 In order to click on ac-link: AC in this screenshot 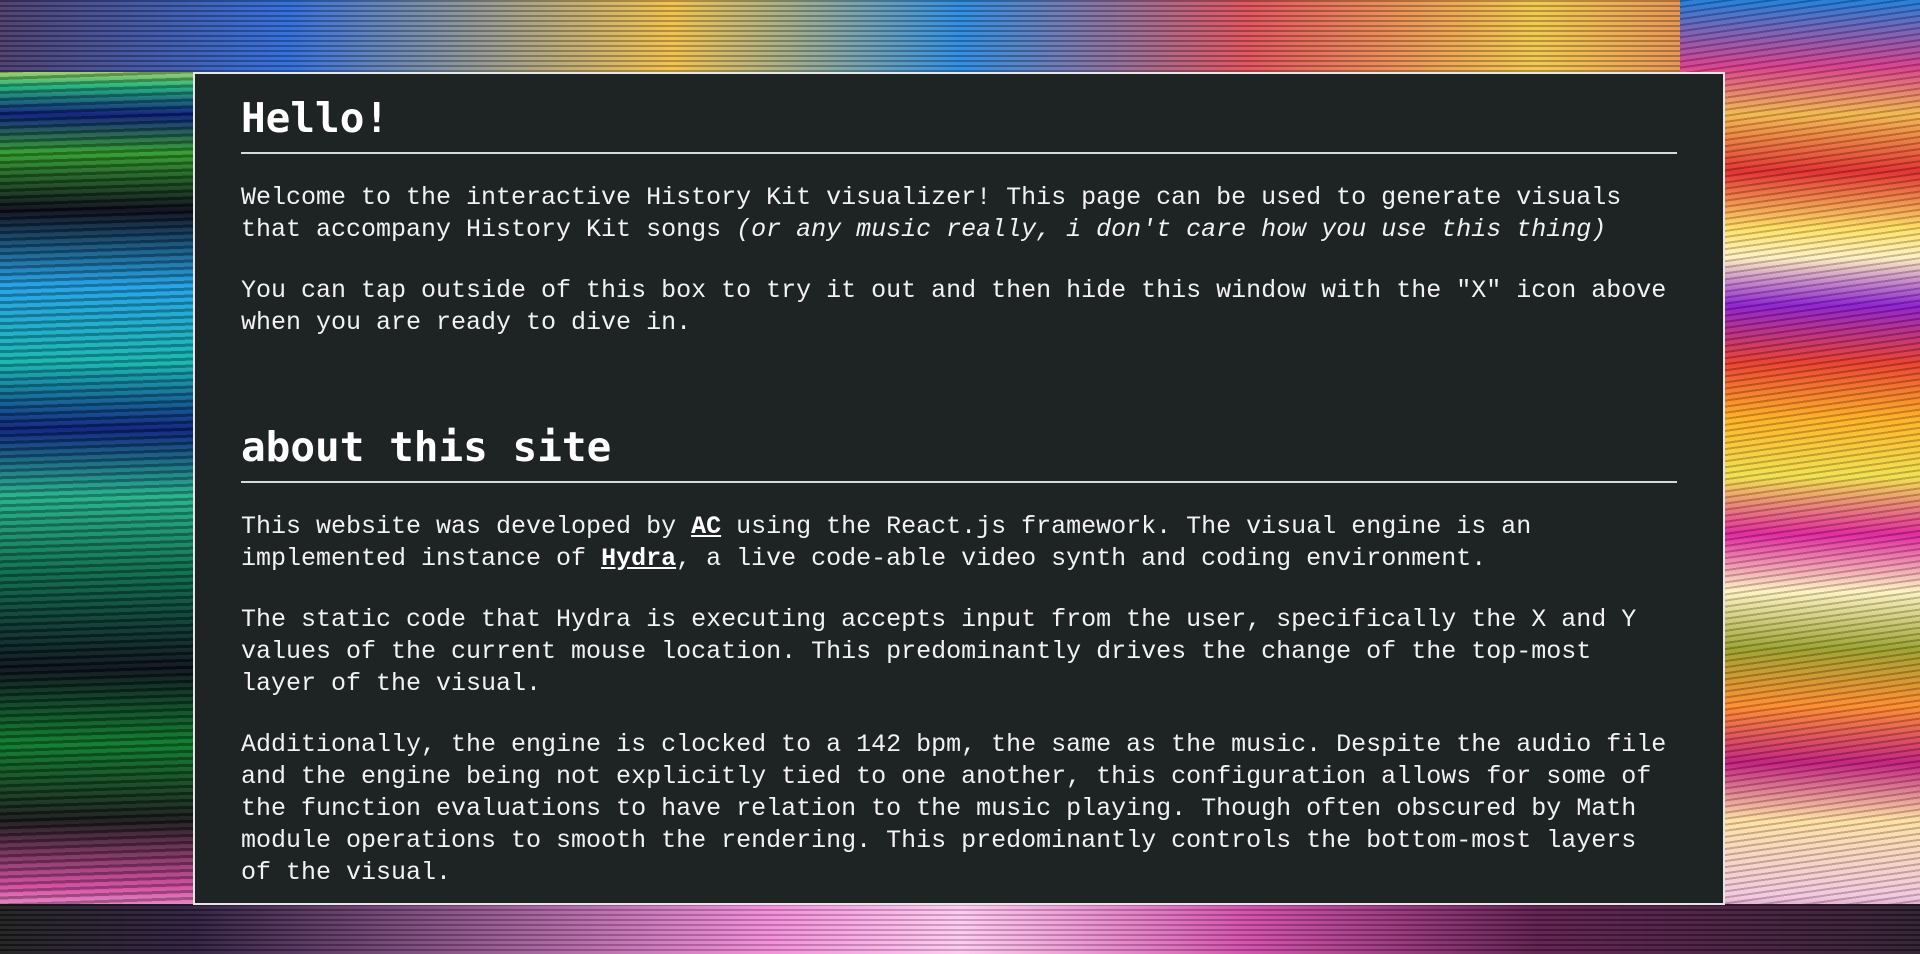, I will do `click(706, 526)`.